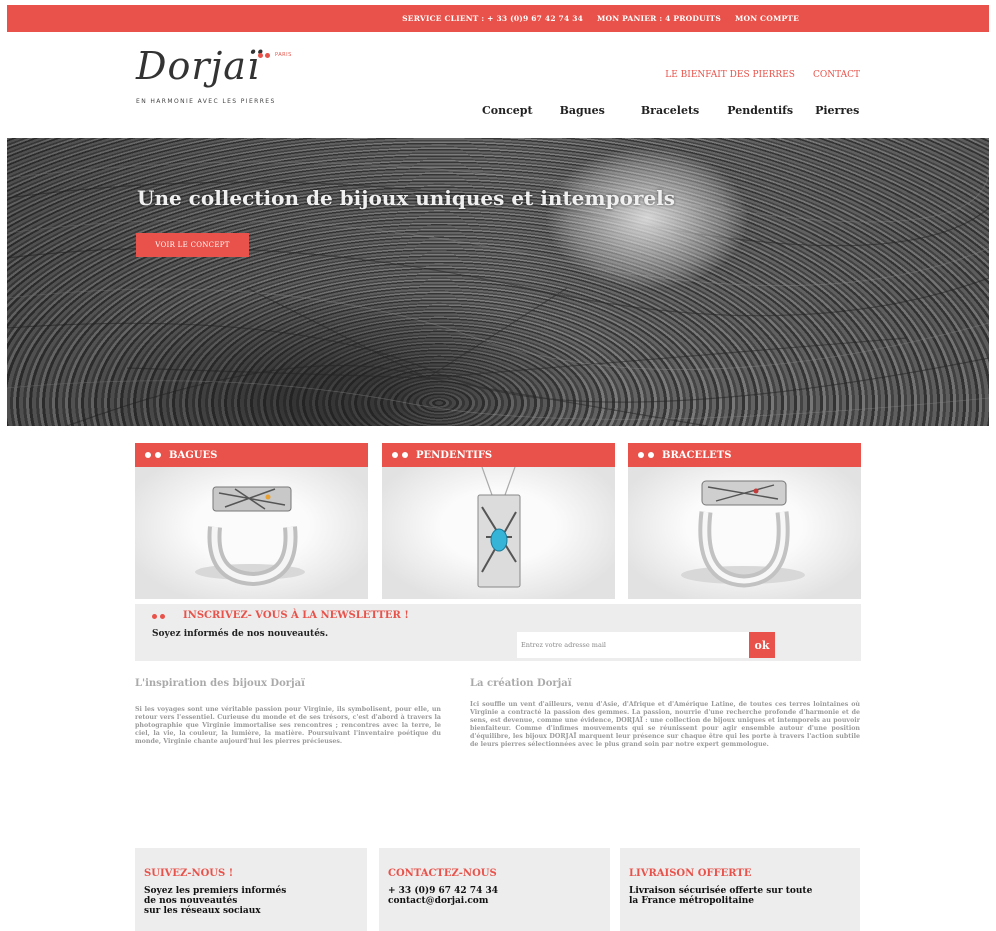 The height and width of the screenshot is (931, 996). What do you see at coordinates (743, 534) in the screenshot?
I see `bracelet-image` at bounding box center [743, 534].